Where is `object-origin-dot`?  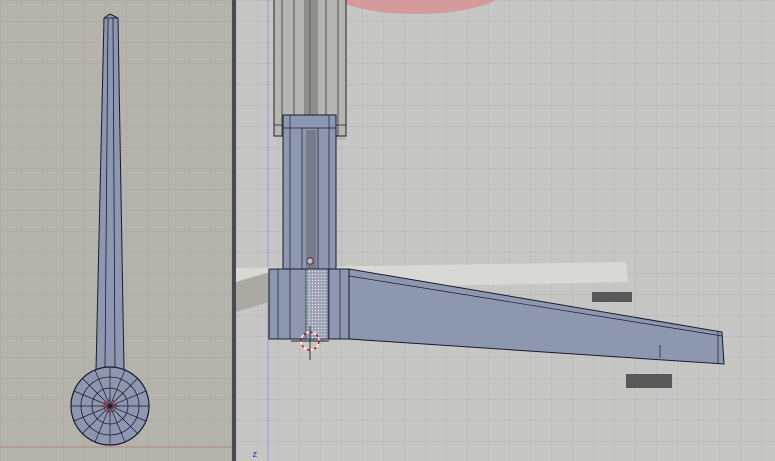
object-origin-dot is located at coordinates (310, 261).